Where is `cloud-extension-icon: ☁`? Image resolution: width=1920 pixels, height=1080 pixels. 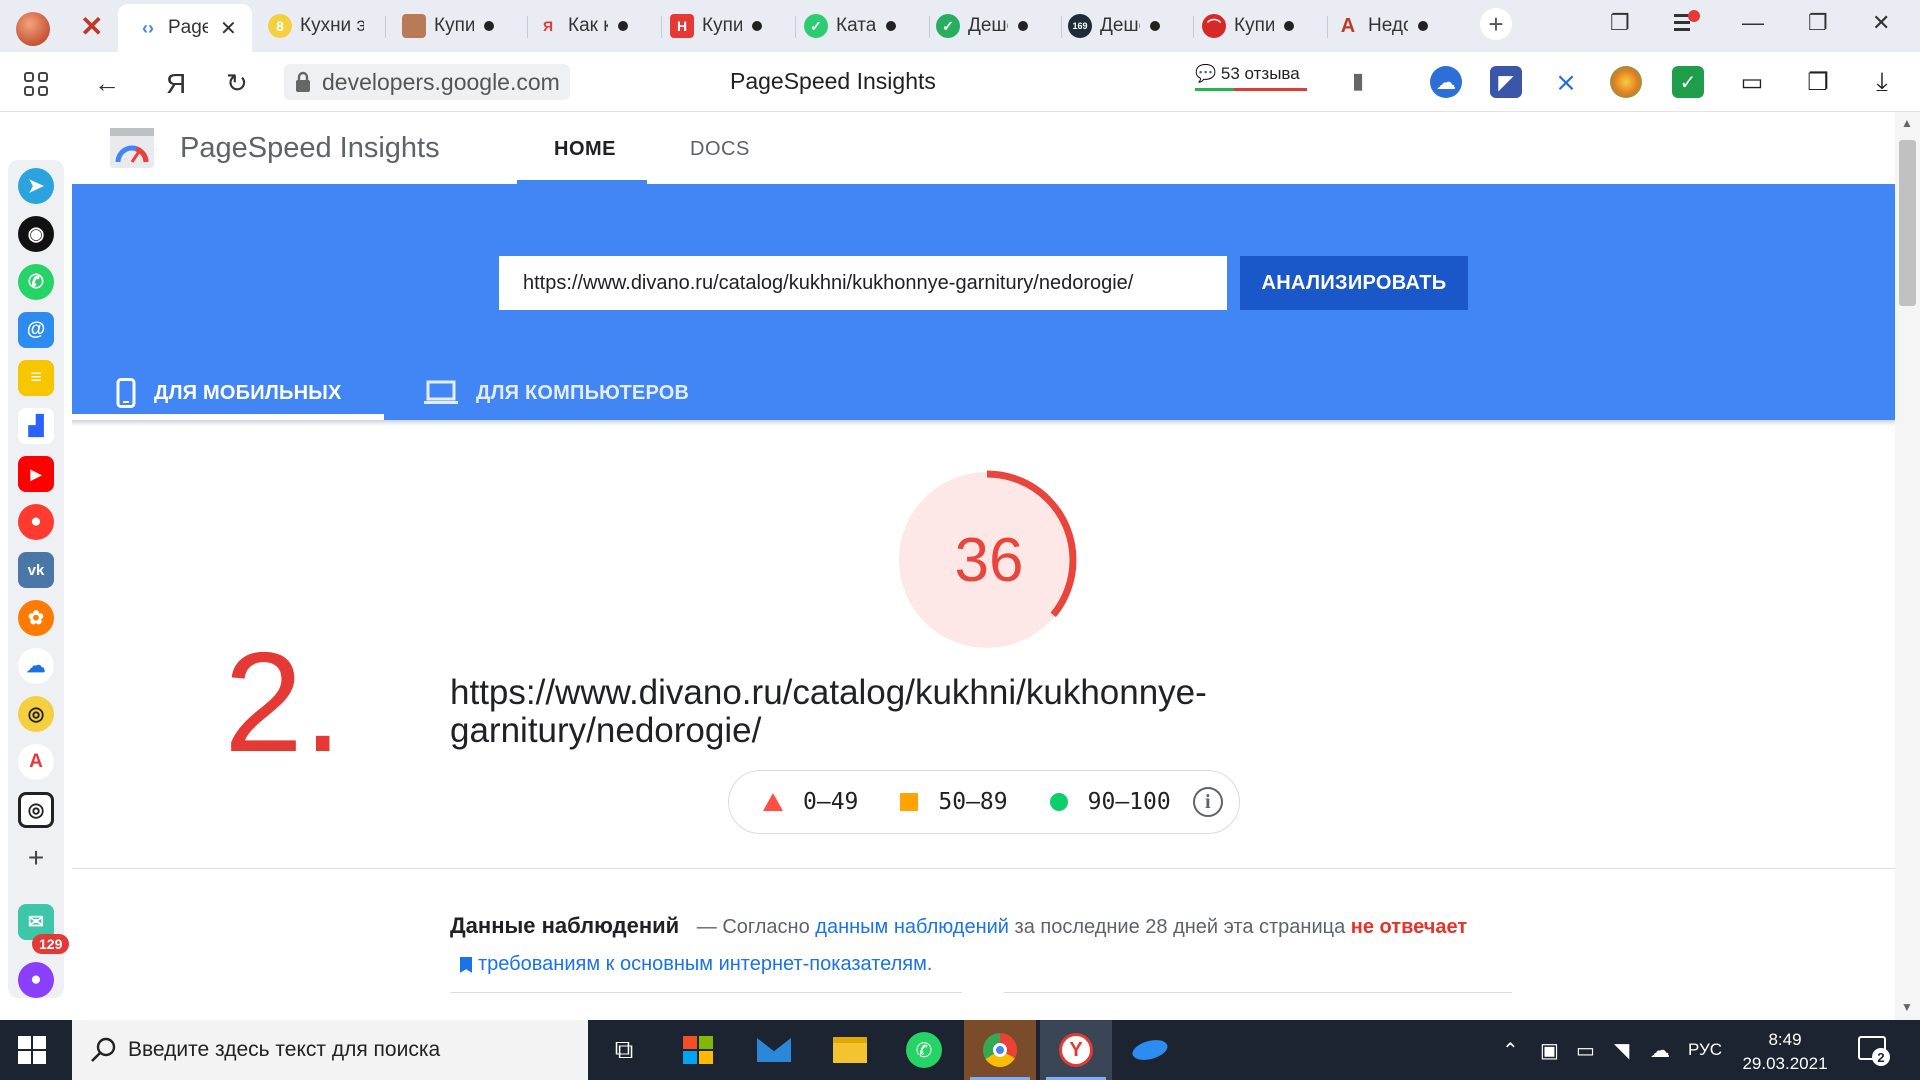
cloud-extension-icon: ☁ is located at coordinates (1446, 82).